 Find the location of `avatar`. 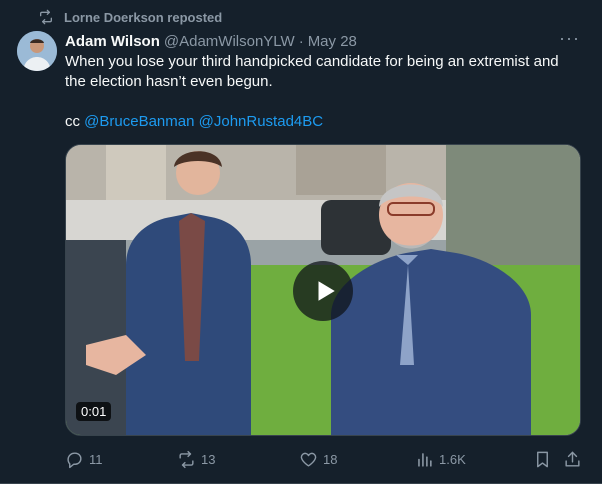

avatar is located at coordinates (37, 51).